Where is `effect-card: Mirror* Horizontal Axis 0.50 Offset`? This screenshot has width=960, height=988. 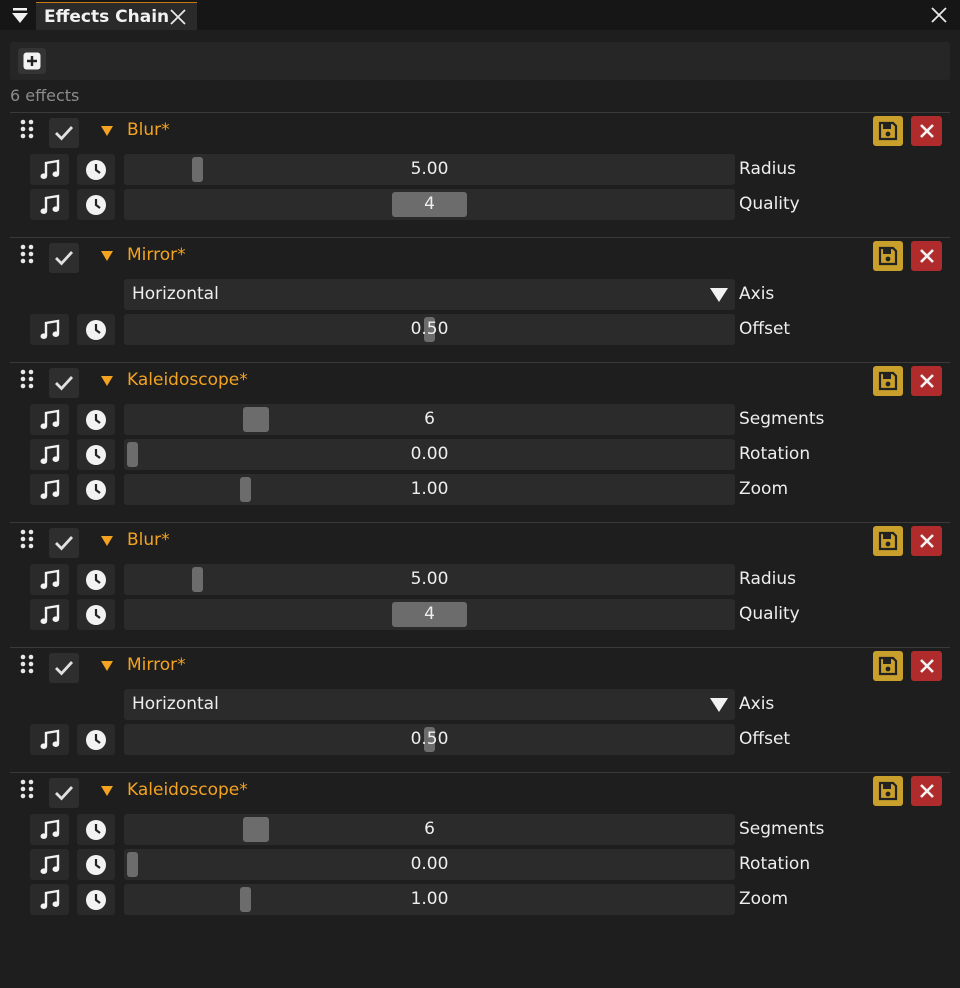
effect-card: Mirror* Horizontal Axis 0.50 Offset is located at coordinates (480, 292).